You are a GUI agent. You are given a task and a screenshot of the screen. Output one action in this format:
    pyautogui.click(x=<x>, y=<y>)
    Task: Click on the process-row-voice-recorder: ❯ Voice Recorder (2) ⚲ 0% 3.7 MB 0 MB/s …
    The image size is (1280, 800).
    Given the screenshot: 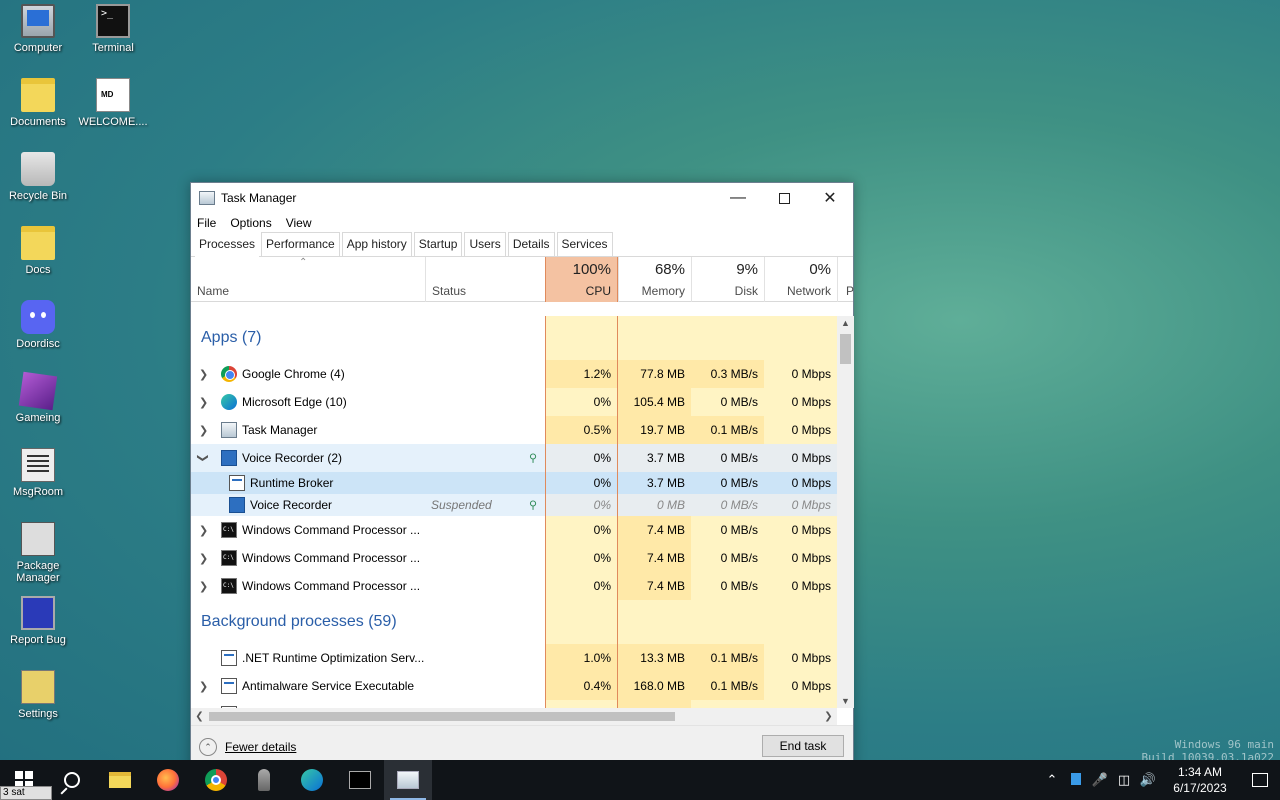 What is the action you would take?
    pyautogui.click(x=514, y=458)
    